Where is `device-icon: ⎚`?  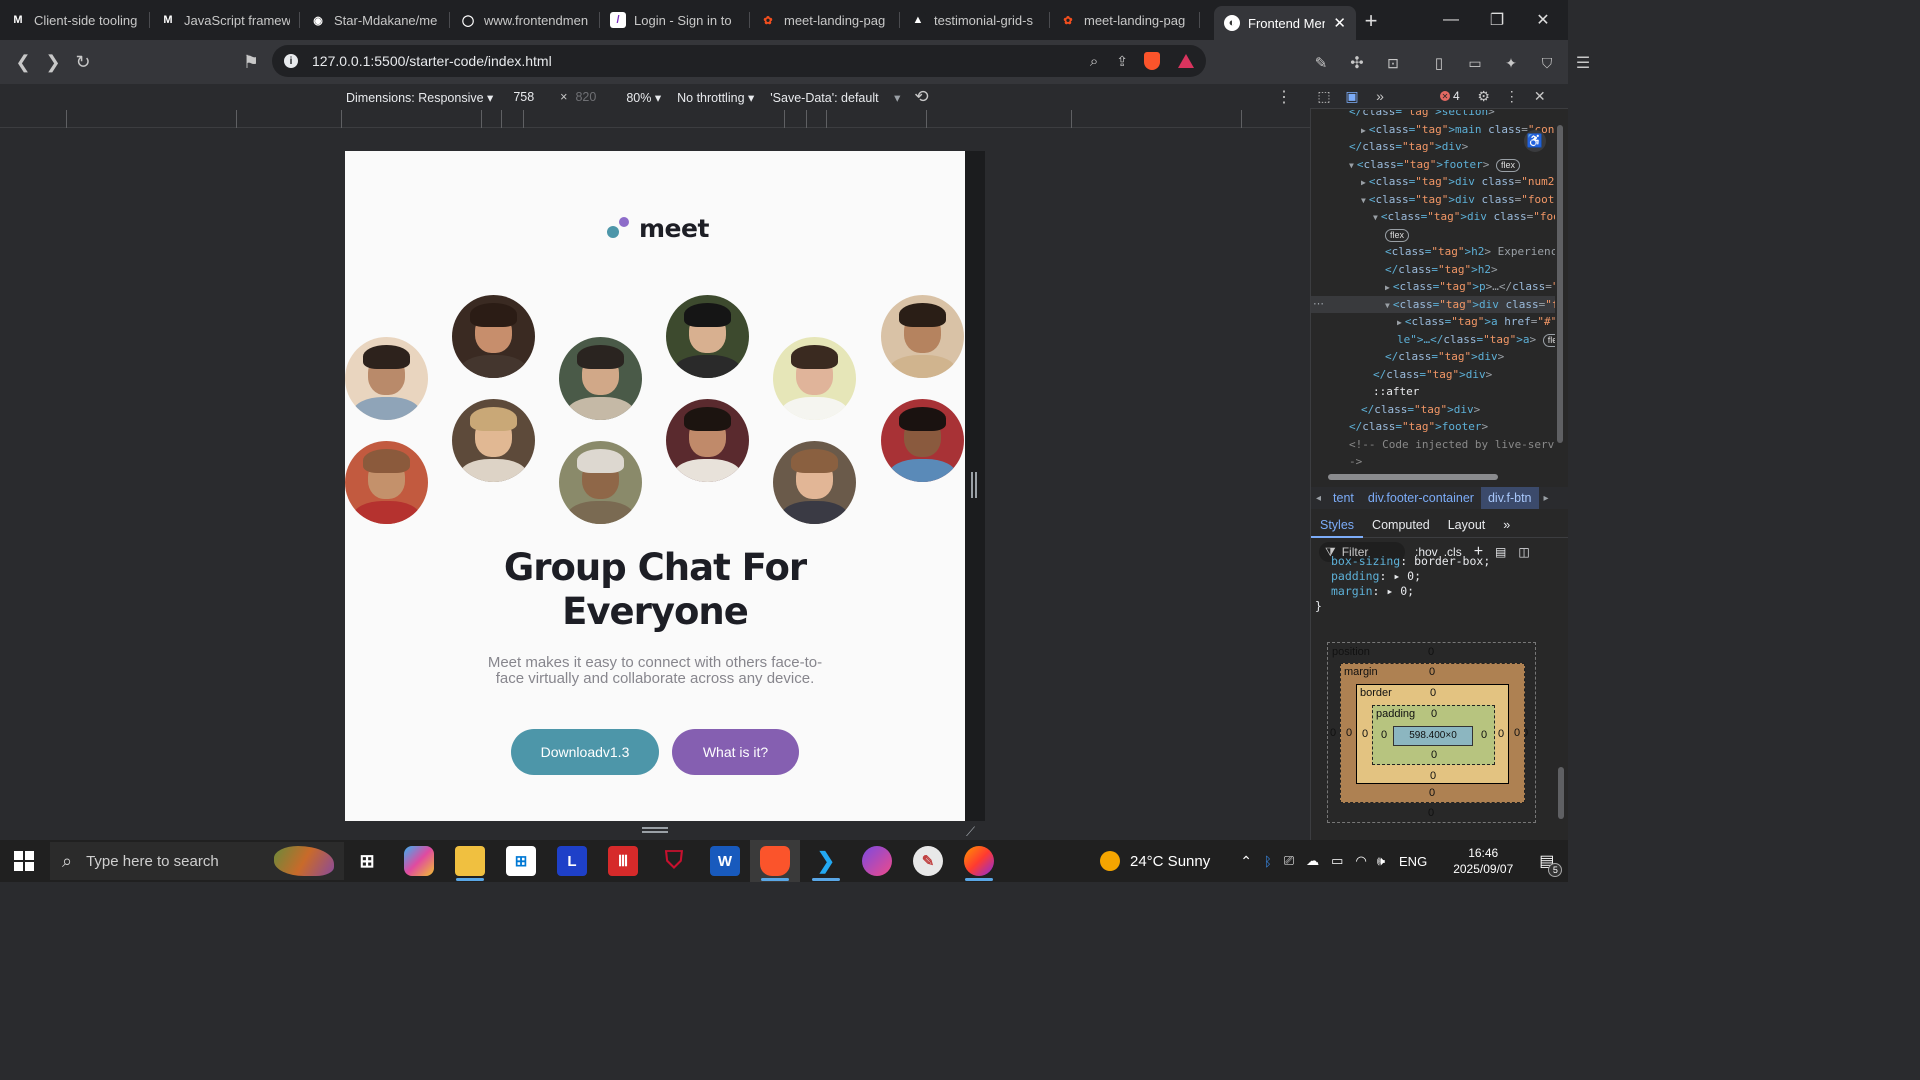 device-icon: ⎚ is located at coordinates (1289, 861).